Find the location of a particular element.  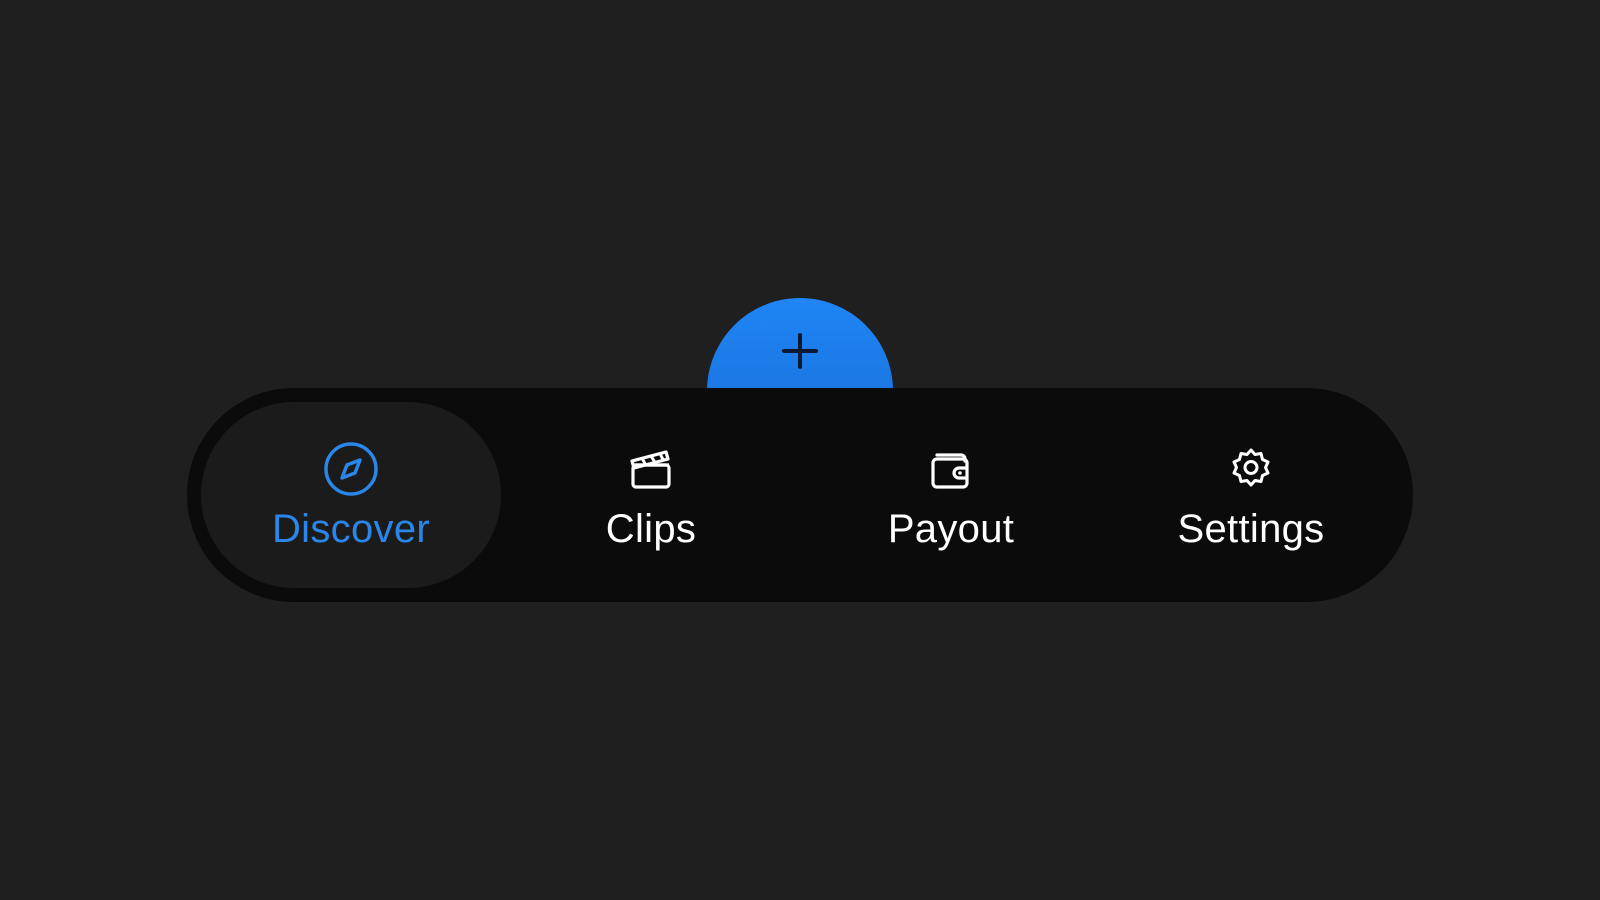

nav-item-discover: Discover is located at coordinates (351, 495).